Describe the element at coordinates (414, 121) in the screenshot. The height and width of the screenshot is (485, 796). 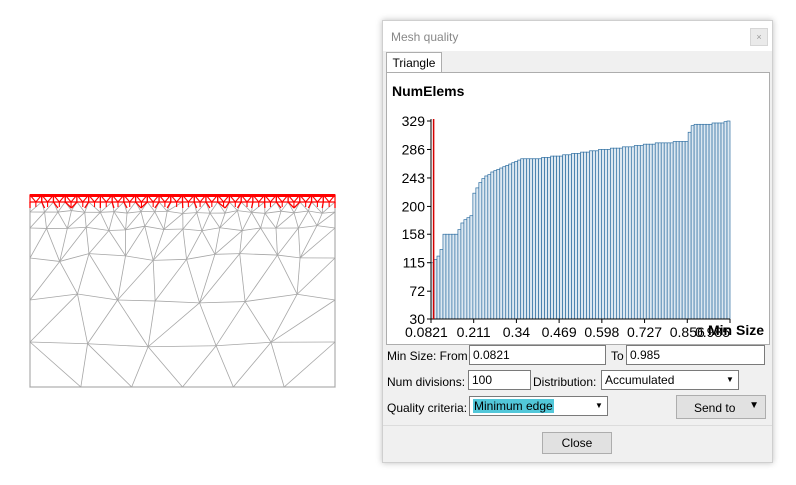
I see `y-tick-label: 329` at that location.